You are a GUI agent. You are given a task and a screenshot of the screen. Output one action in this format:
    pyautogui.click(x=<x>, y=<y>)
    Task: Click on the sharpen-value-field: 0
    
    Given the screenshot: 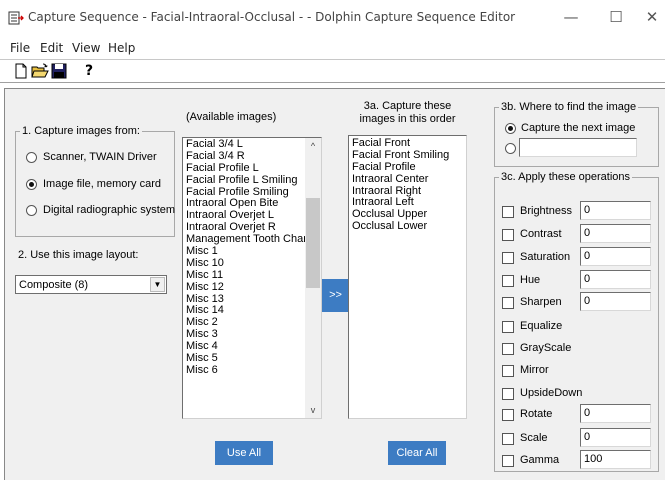 What is the action you would take?
    pyautogui.click(x=615, y=301)
    